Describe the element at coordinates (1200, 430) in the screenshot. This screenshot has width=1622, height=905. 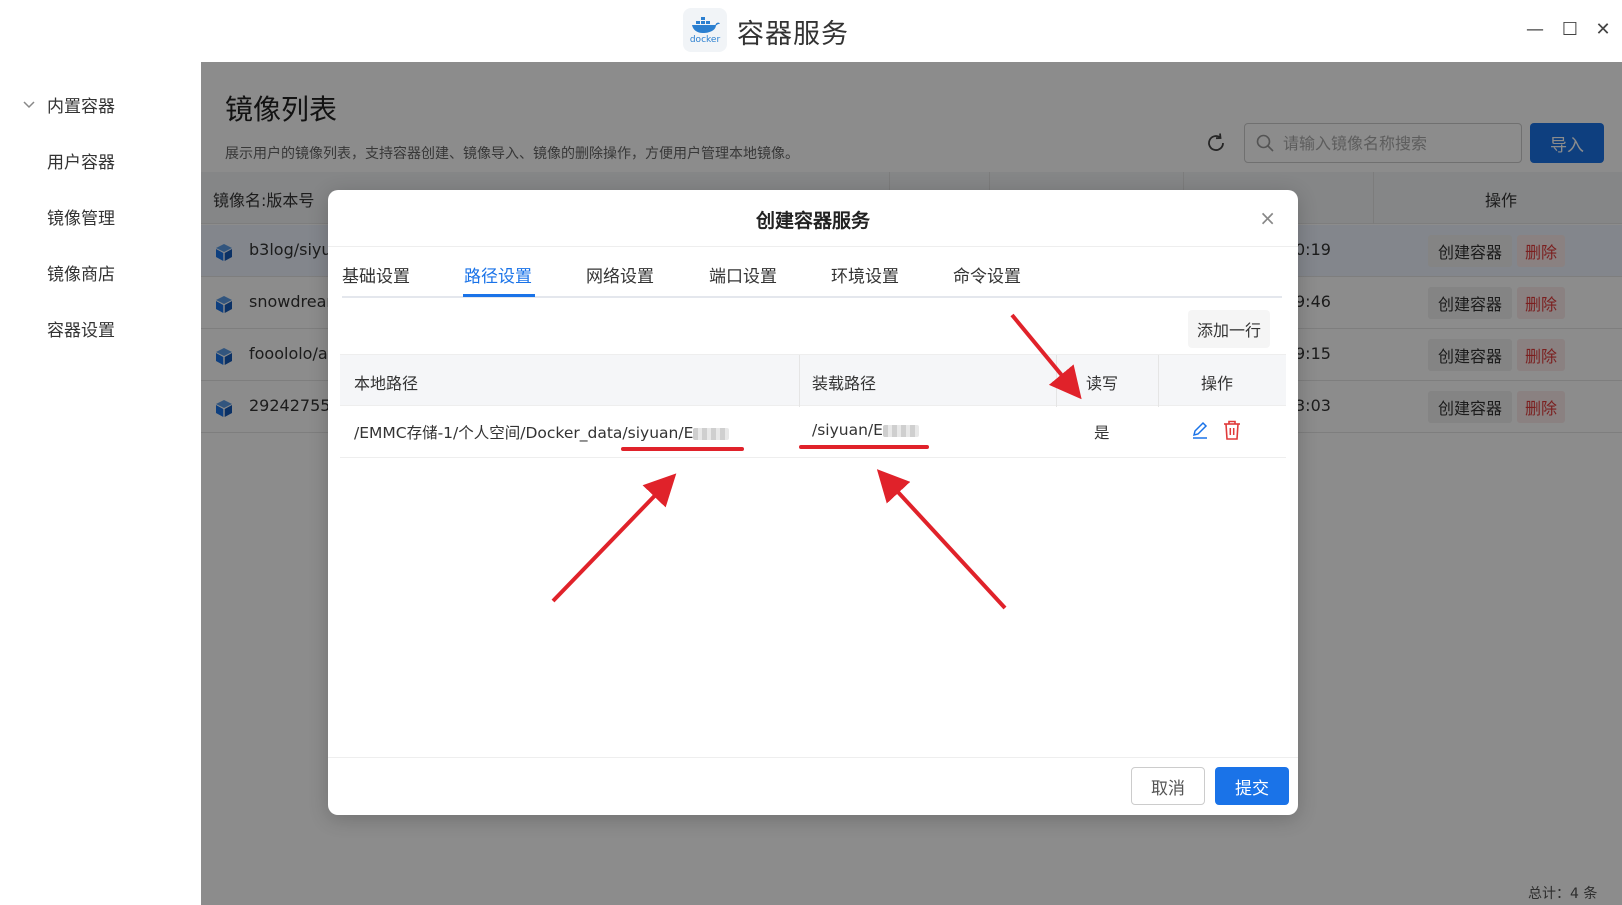
I see `edit-icon` at that location.